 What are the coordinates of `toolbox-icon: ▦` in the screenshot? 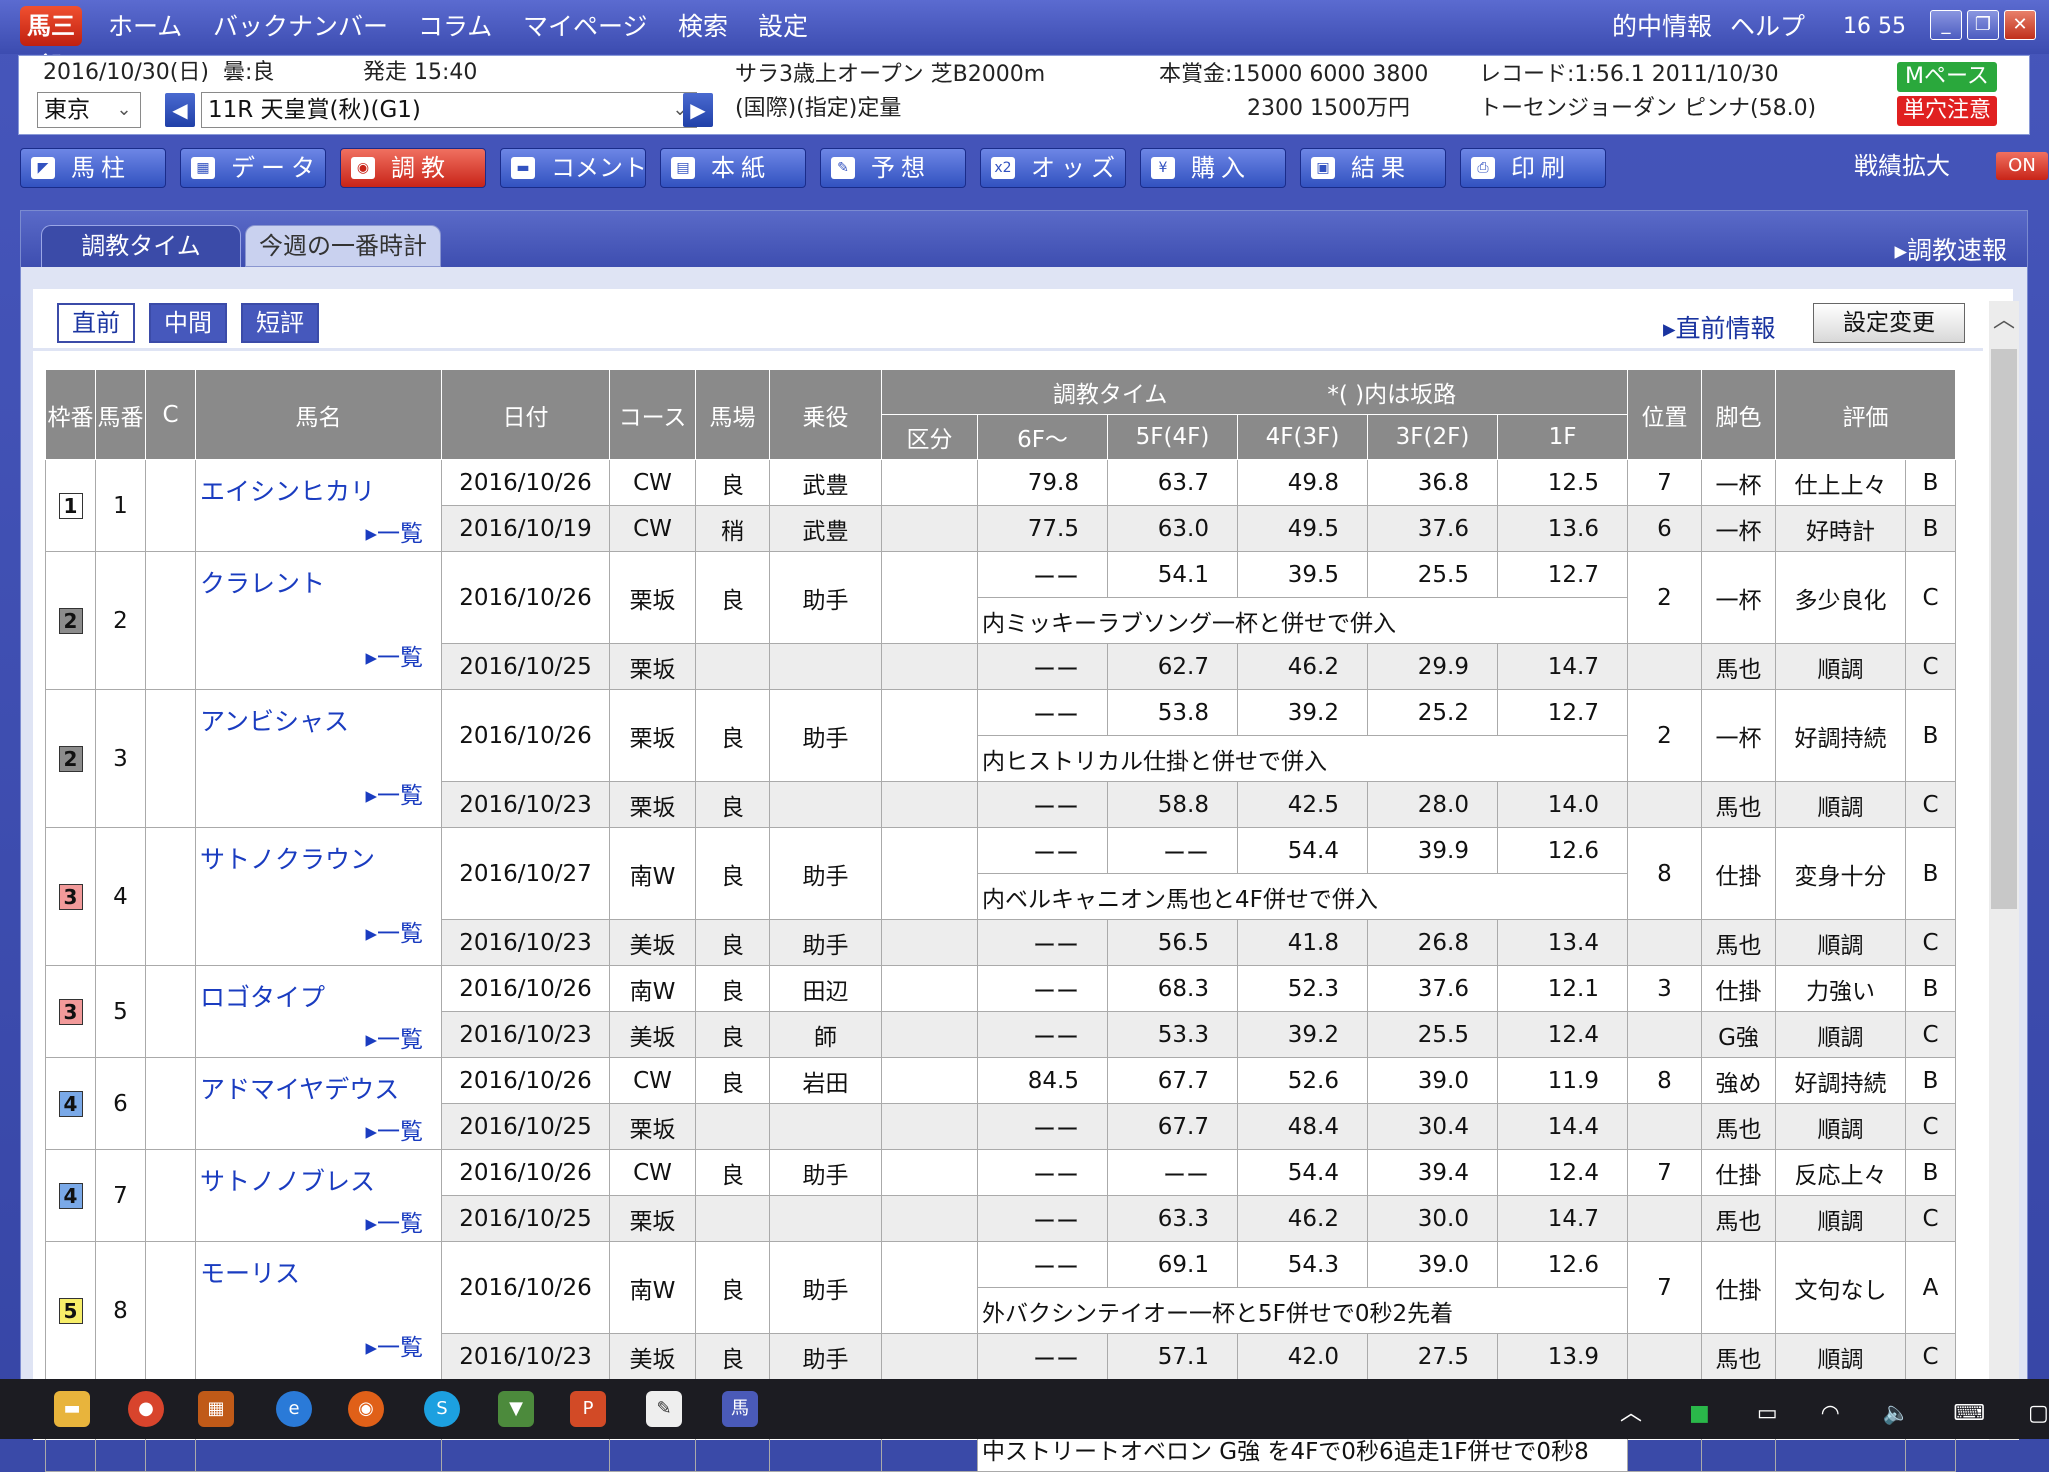 It's located at (216, 1409).